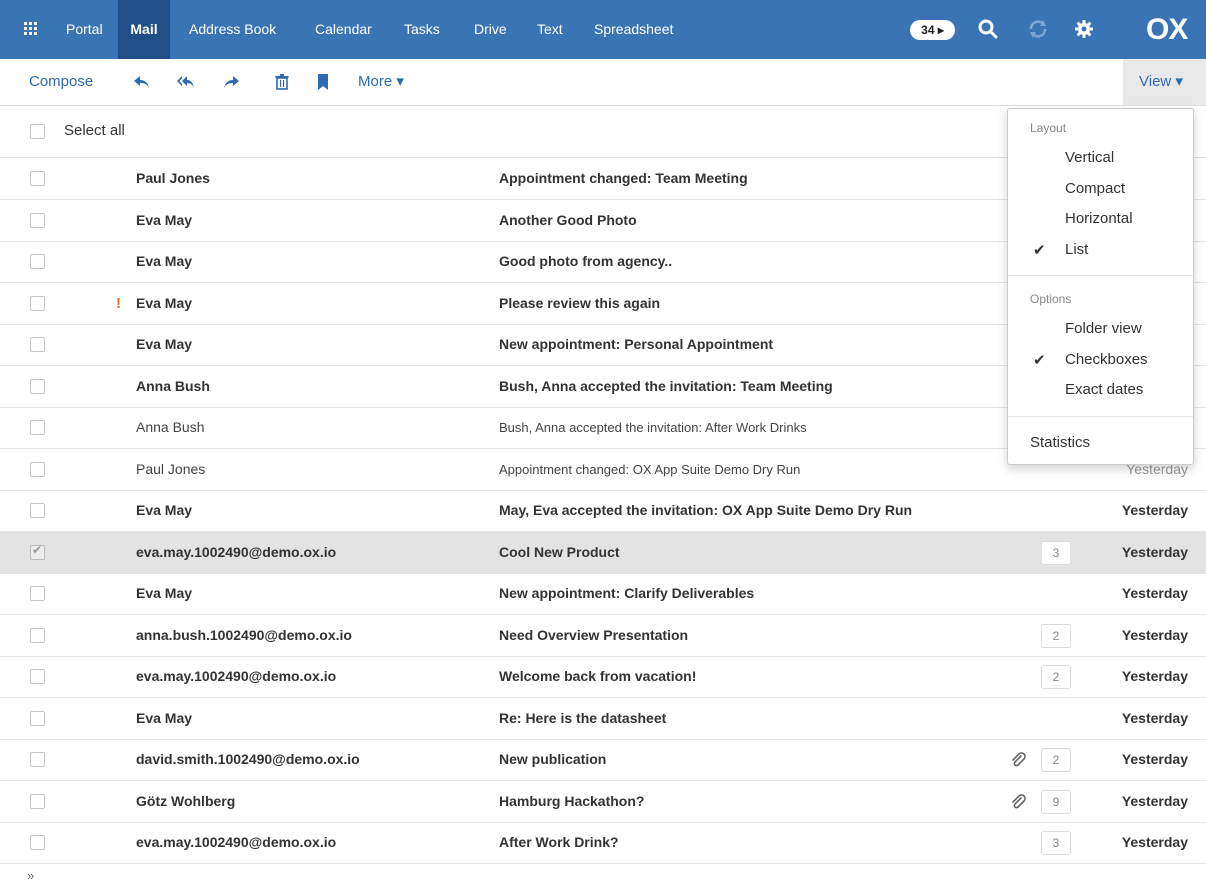 Image resolution: width=1206 pixels, height=884 pixels. What do you see at coordinates (186, 82) in the screenshot?
I see `reply-all-icon` at bounding box center [186, 82].